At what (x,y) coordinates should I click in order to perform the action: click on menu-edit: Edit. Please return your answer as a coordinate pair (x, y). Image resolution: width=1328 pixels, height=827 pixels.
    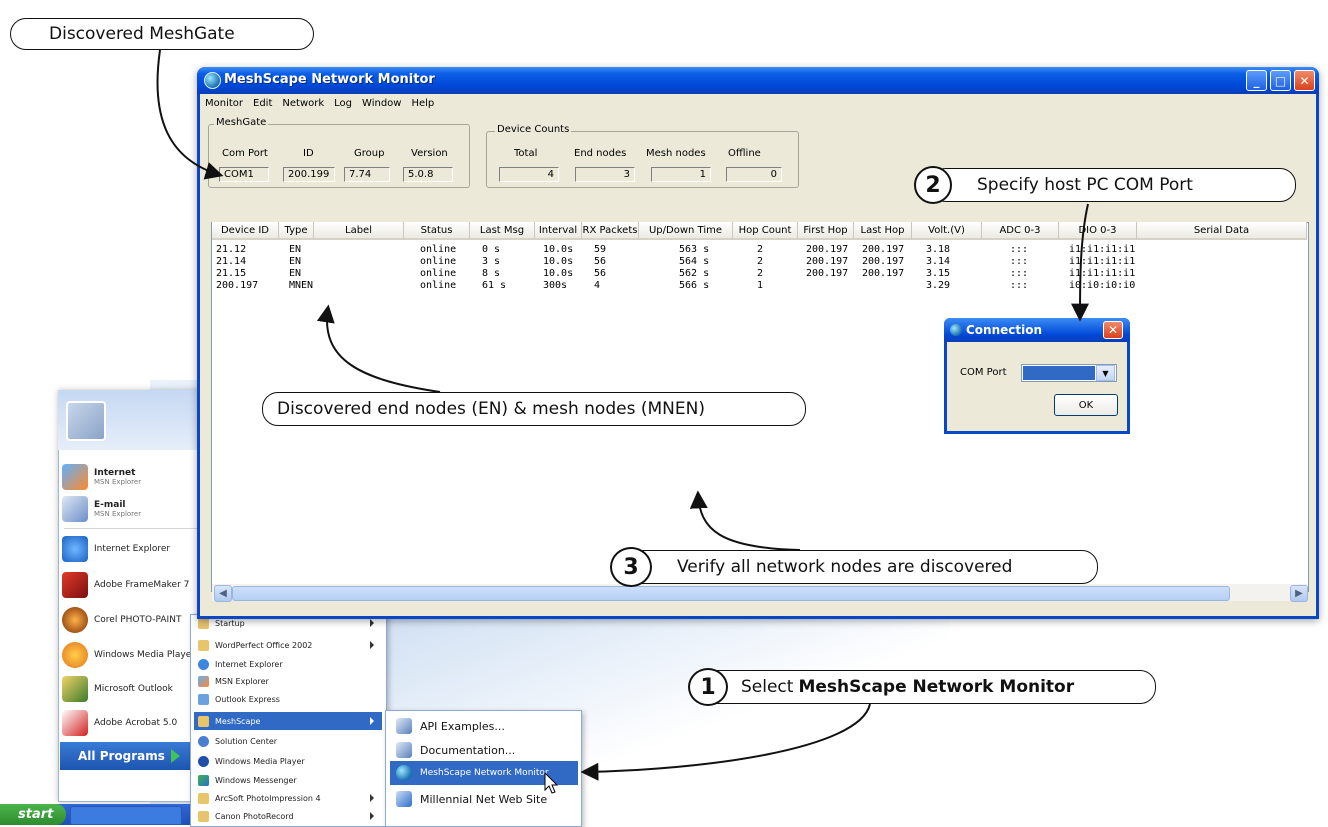
    Looking at the image, I should click on (262, 105).